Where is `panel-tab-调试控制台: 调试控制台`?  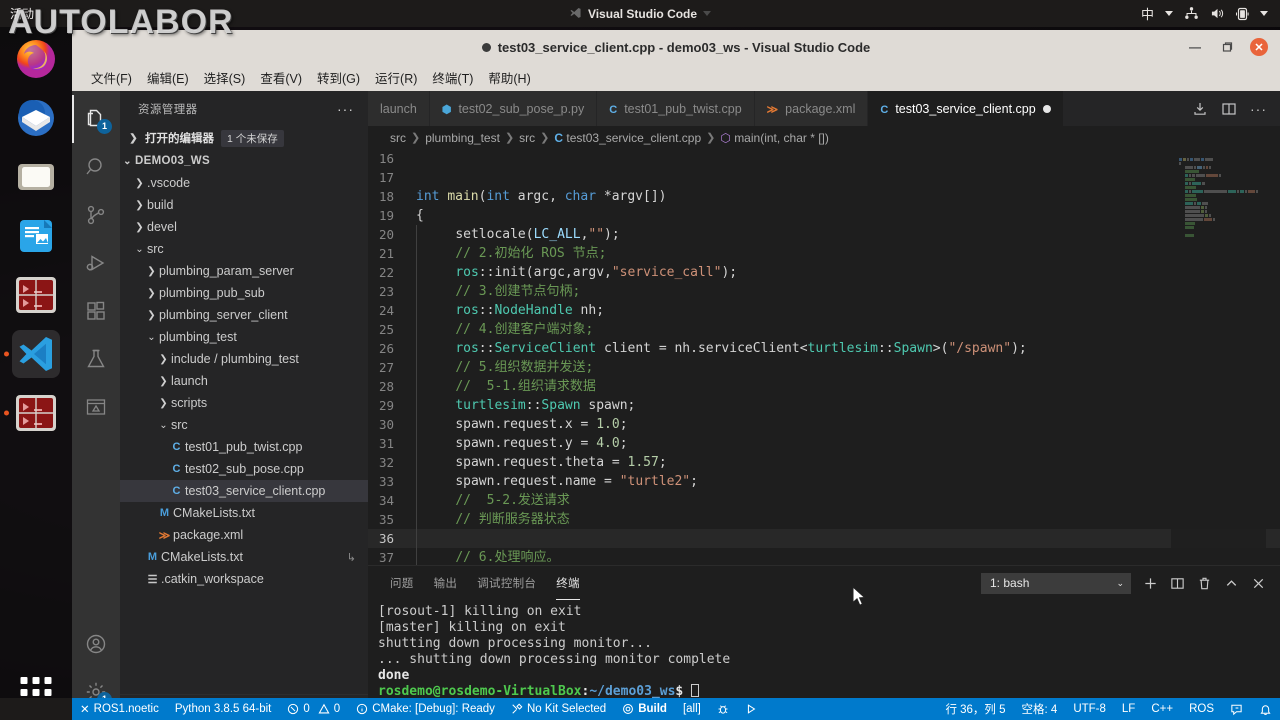 panel-tab-调试控制台: 调试控制台 is located at coordinates (506, 583).